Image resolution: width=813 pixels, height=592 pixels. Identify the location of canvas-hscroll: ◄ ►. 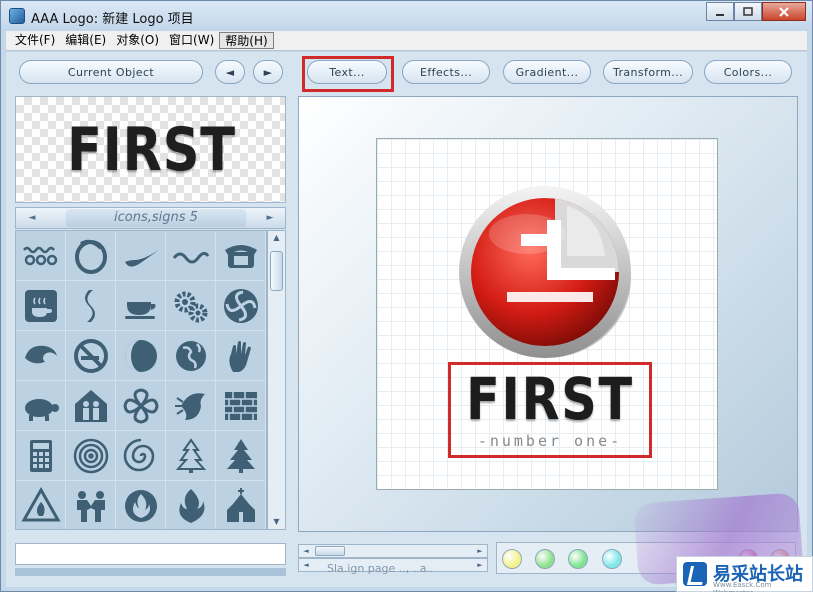
(393, 551).